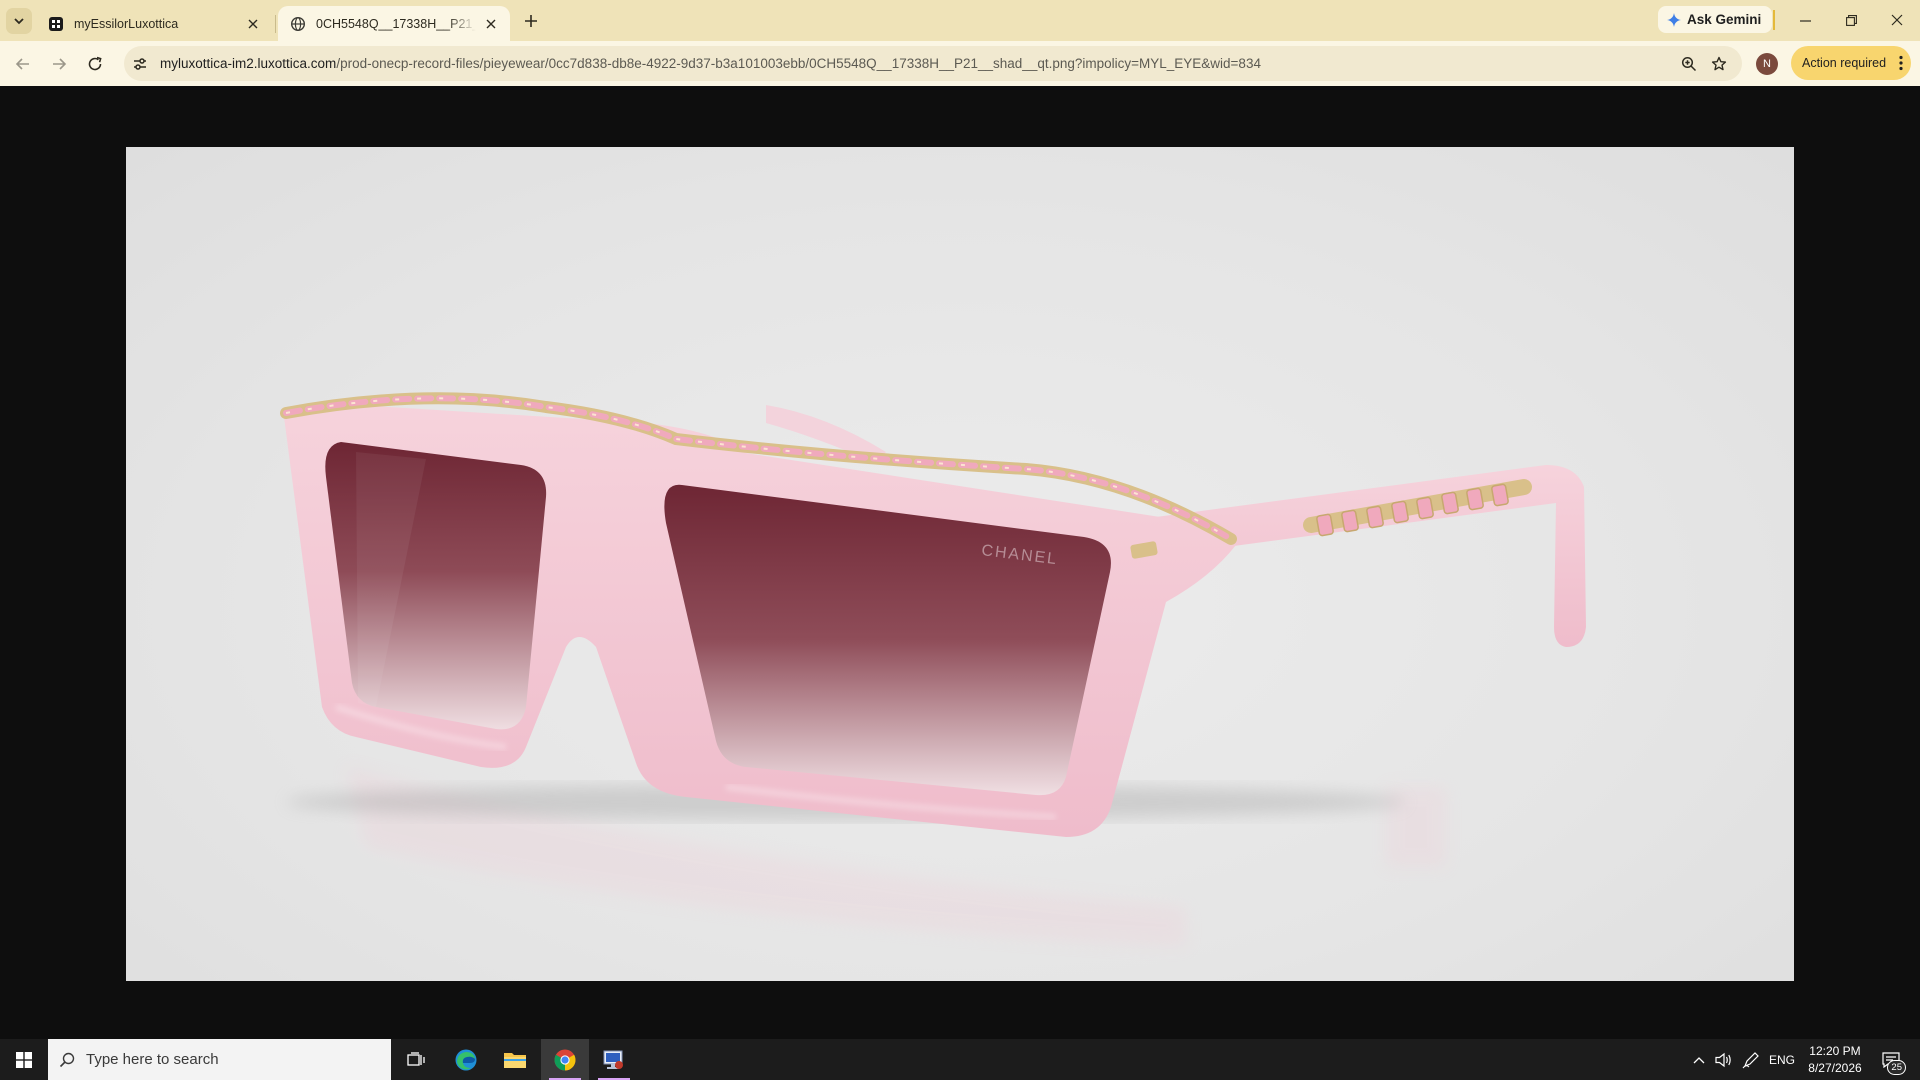 This screenshot has width=1920, height=1080. What do you see at coordinates (275, 24) in the screenshot?
I see `tab-separator` at bounding box center [275, 24].